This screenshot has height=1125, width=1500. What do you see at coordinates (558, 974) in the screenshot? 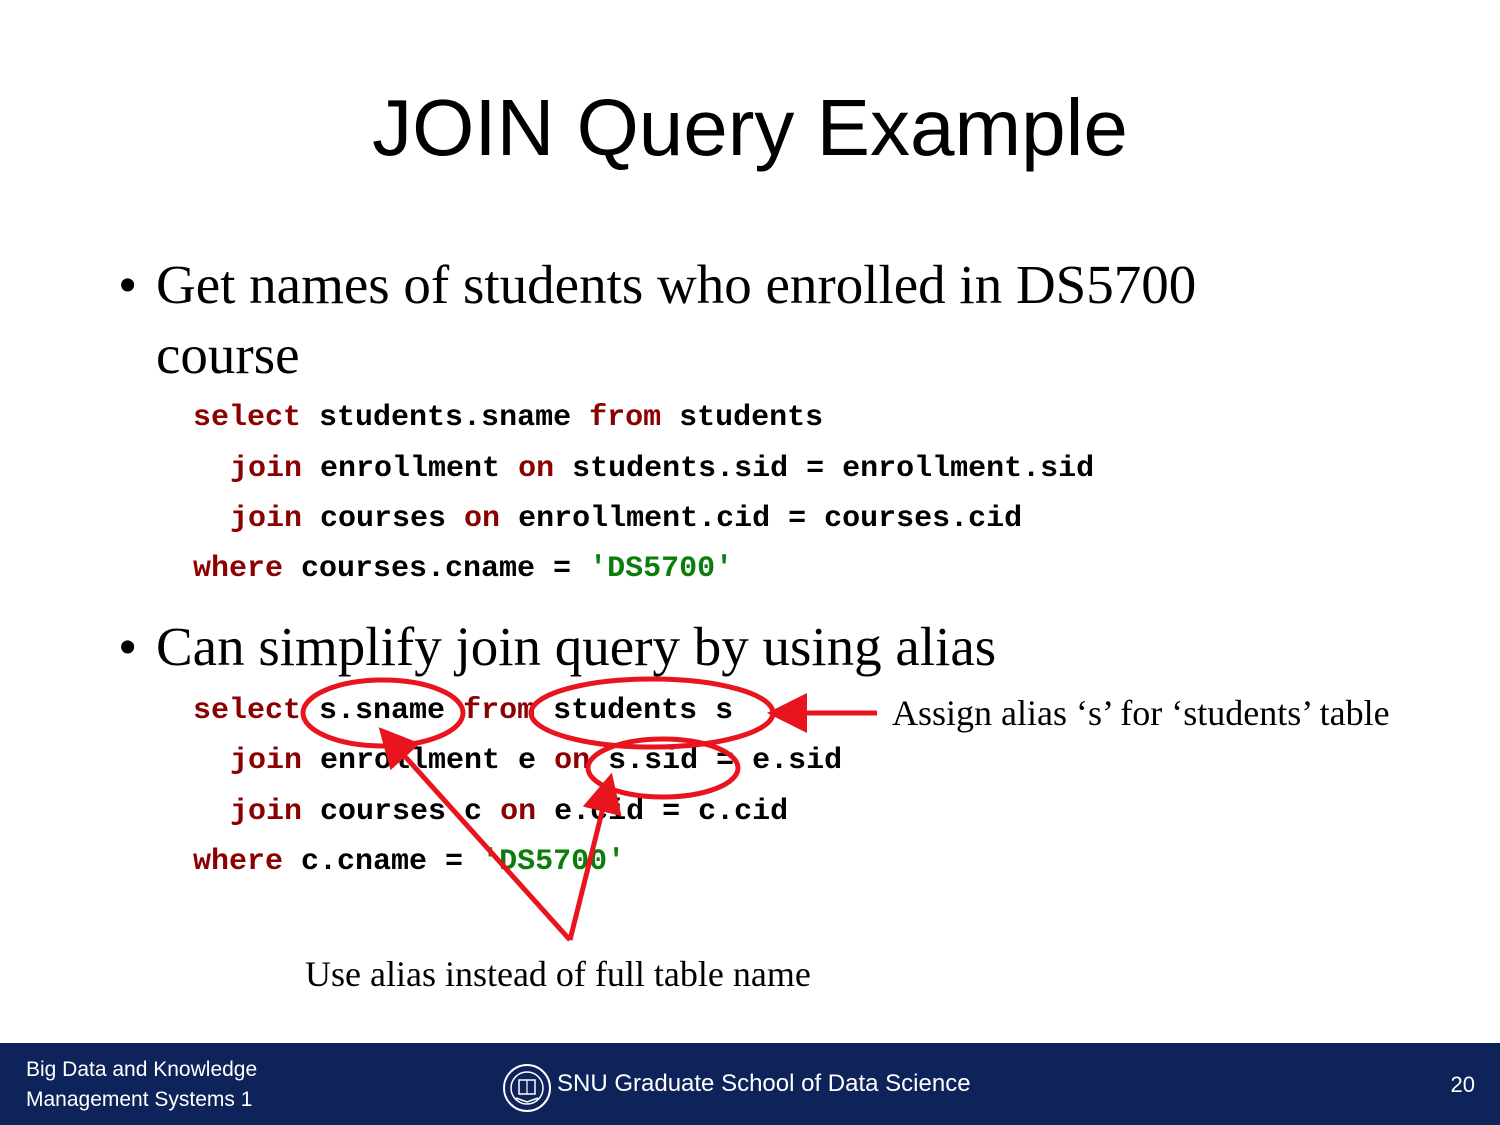
I see `use-alias-note: Use alias instead of full table name` at bounding box center [558, 974].